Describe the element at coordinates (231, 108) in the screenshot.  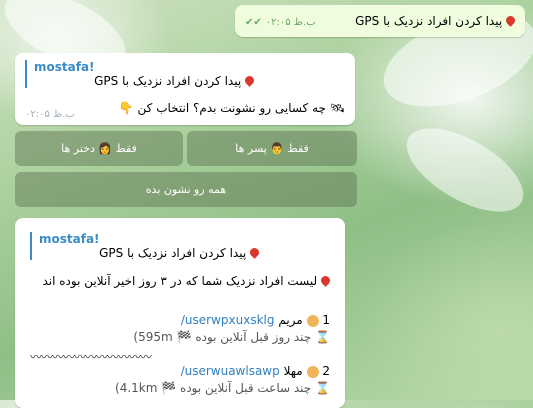
I see `message-text: 🛰 چه کسایی رو نشونت بدم؟ انتخاب کن 👇` at that location.